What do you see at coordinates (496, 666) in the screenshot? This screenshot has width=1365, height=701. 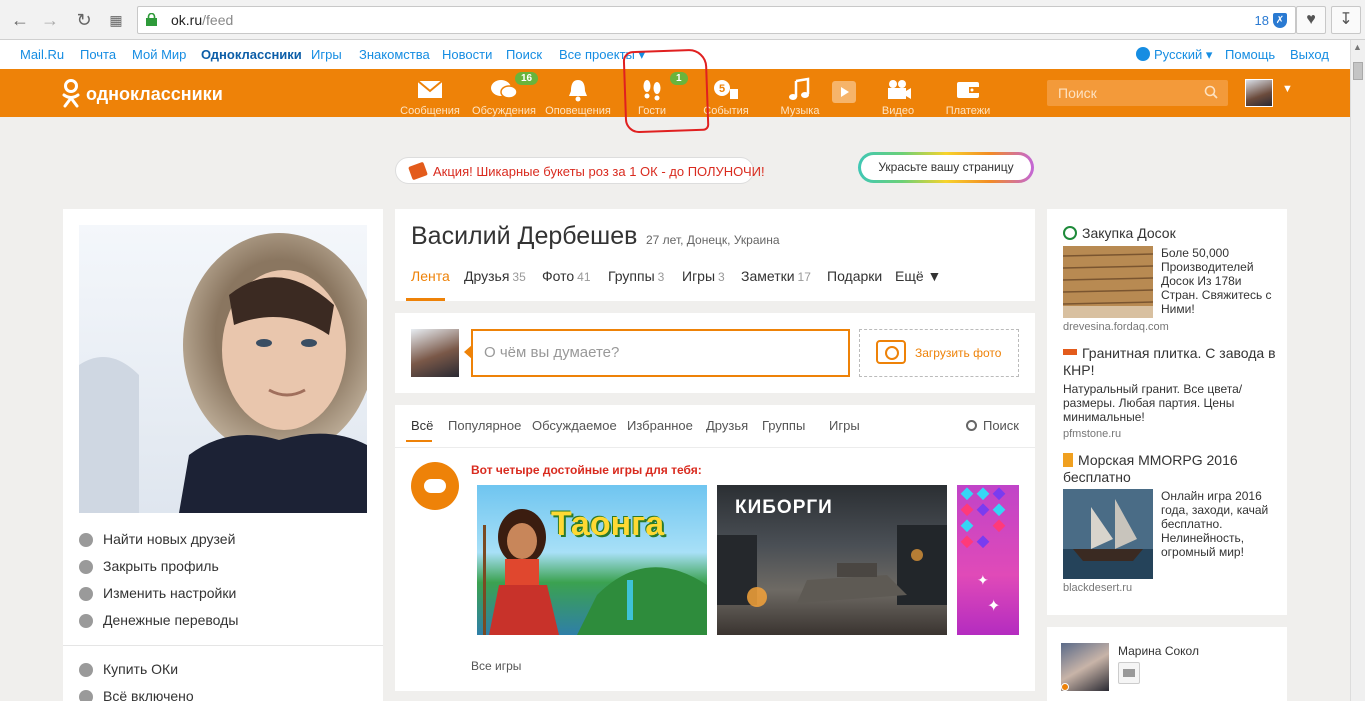 I see `all-games-link: Все игры` at bounding box center [496, 666].